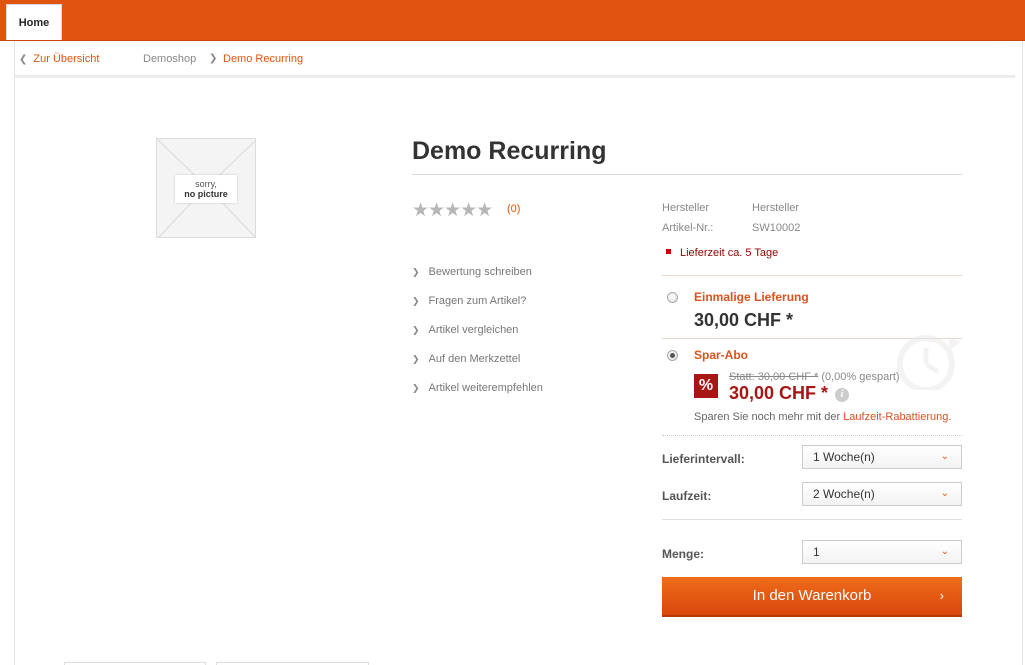  I want to click on quantity-select: 1 ⌄, so click(882, 552).